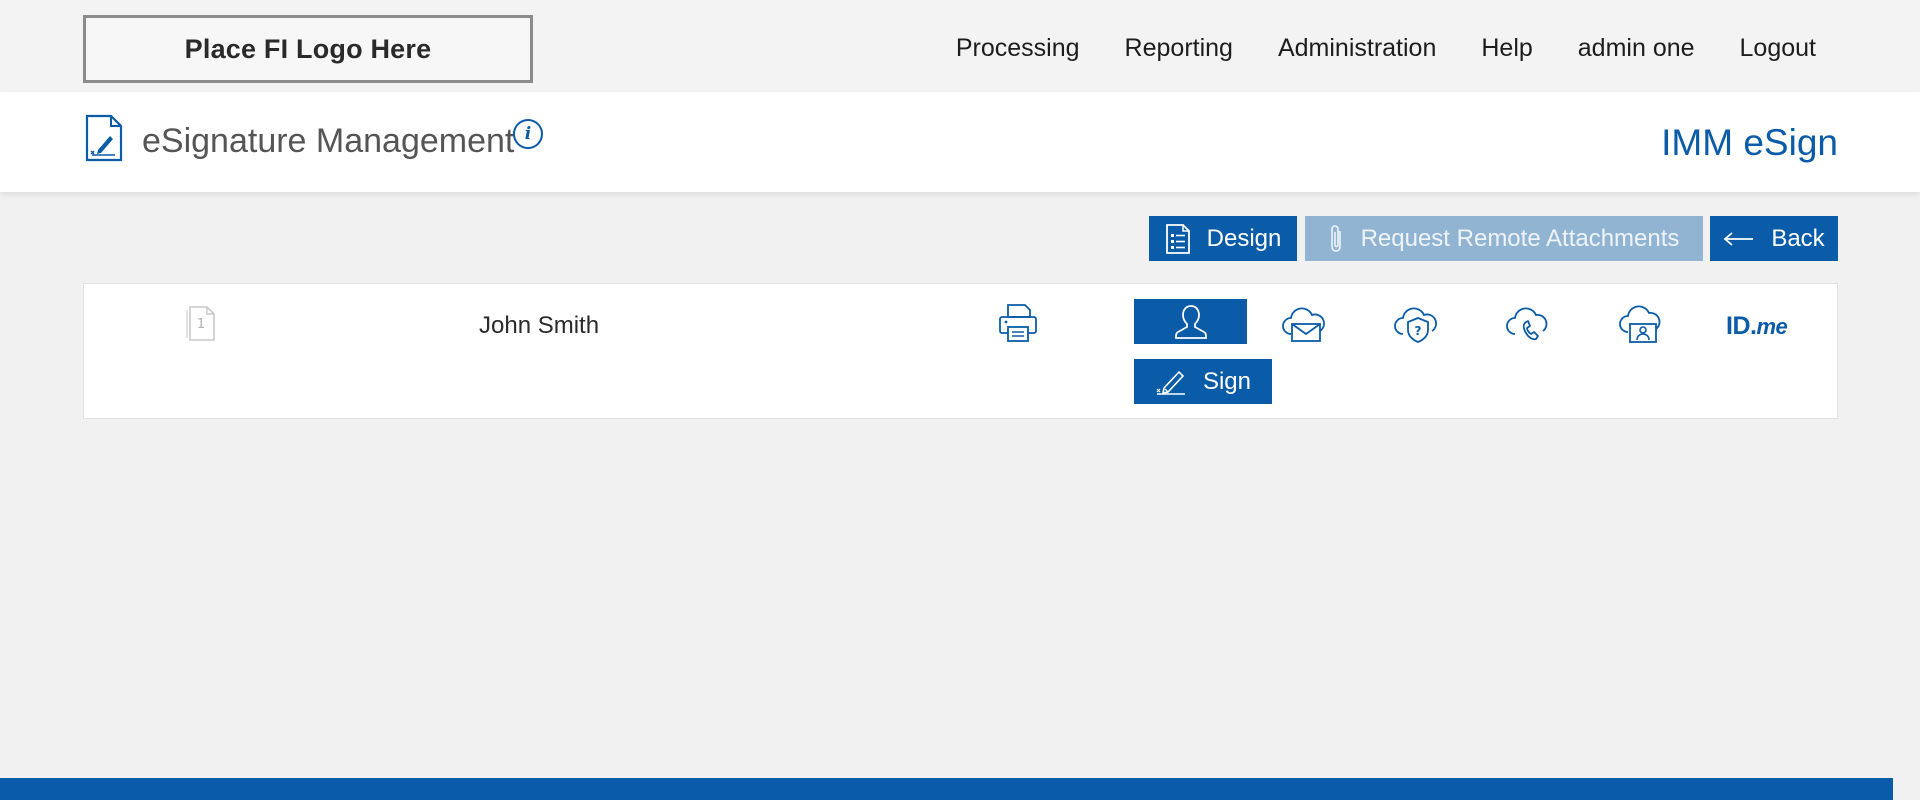  I want to click on design-button: Design, so click(1223, 238).